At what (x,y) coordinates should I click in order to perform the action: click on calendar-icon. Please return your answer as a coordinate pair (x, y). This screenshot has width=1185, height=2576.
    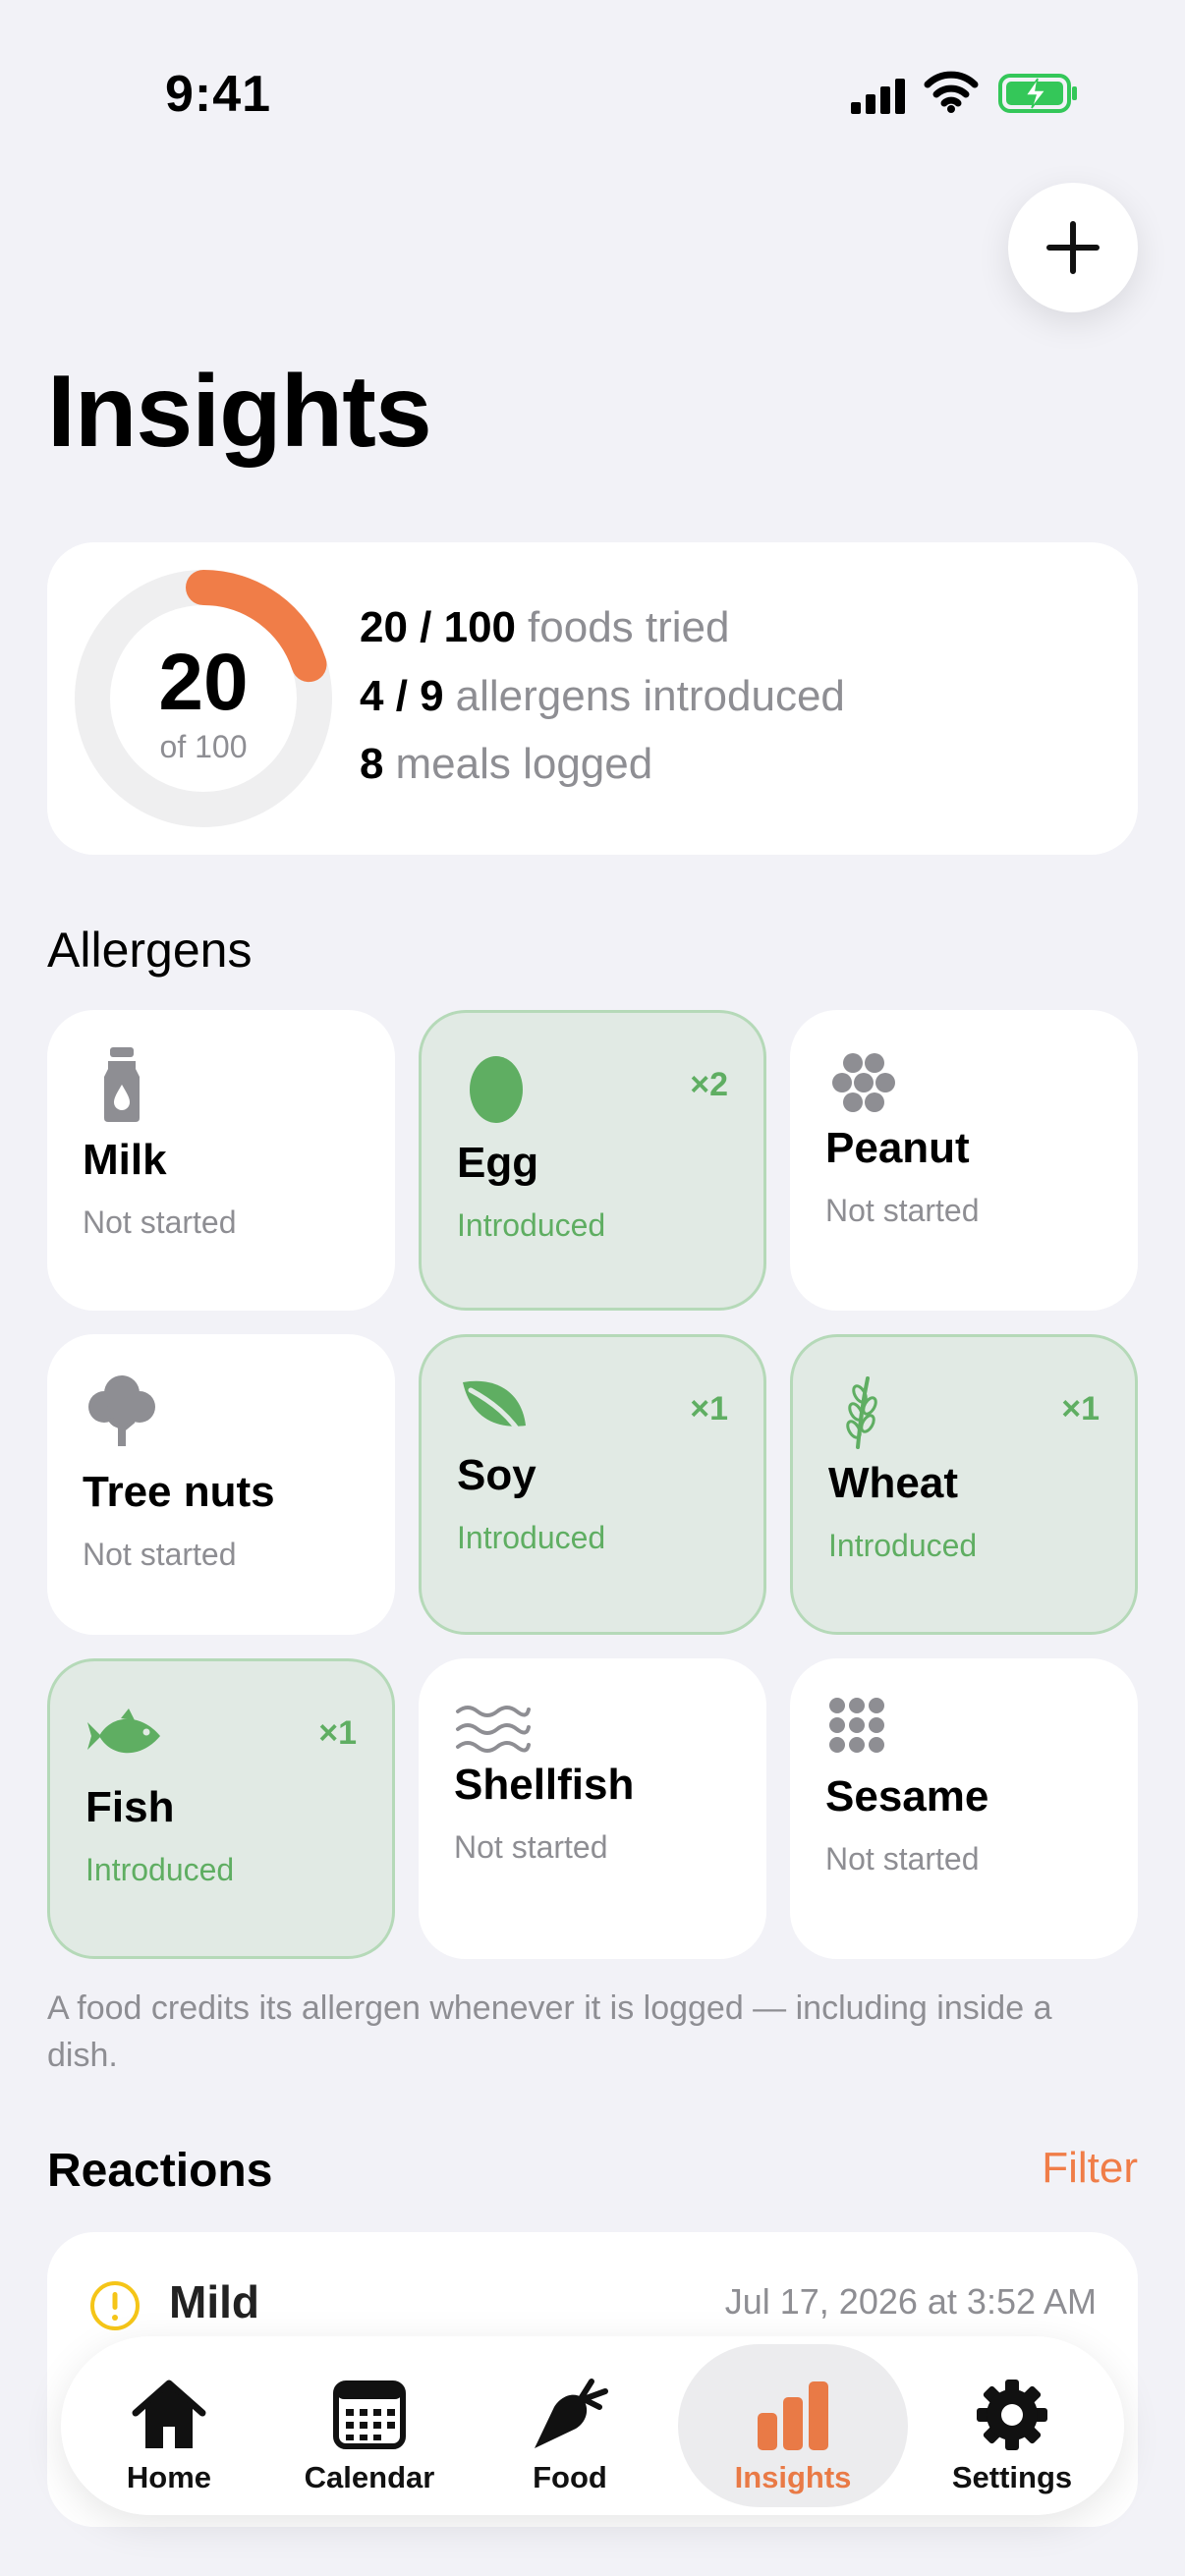
    Looking at the image, I should click on (370, 2414).